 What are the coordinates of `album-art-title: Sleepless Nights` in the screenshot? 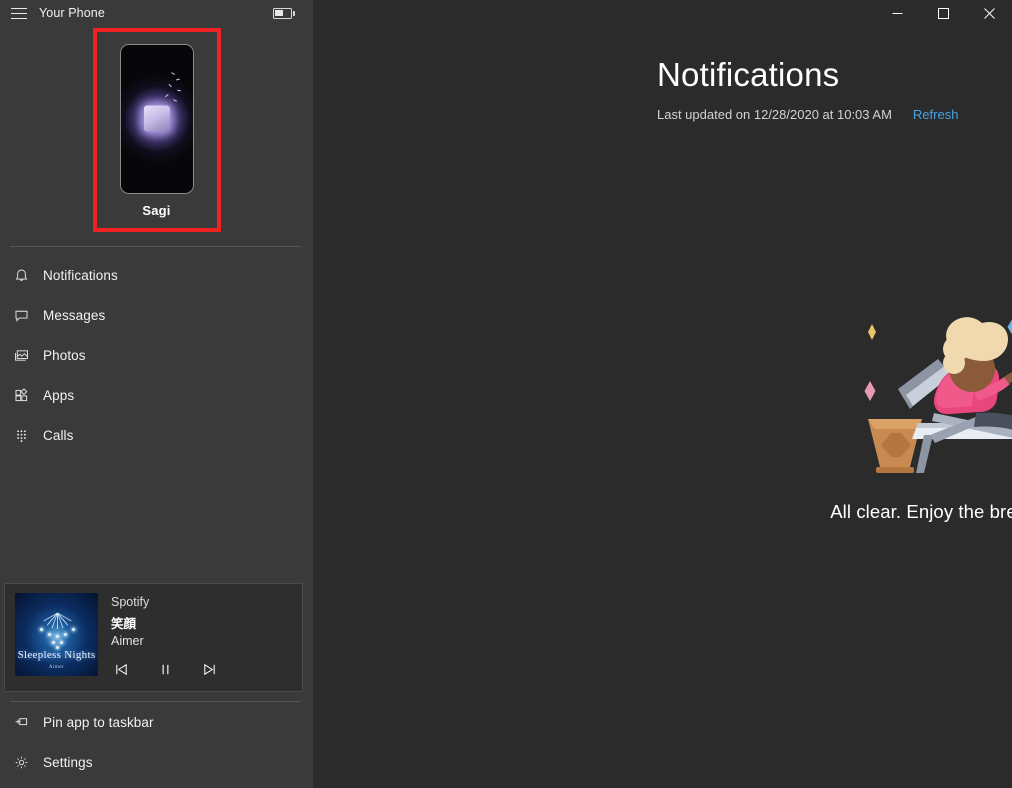 It's located at (56, 655).